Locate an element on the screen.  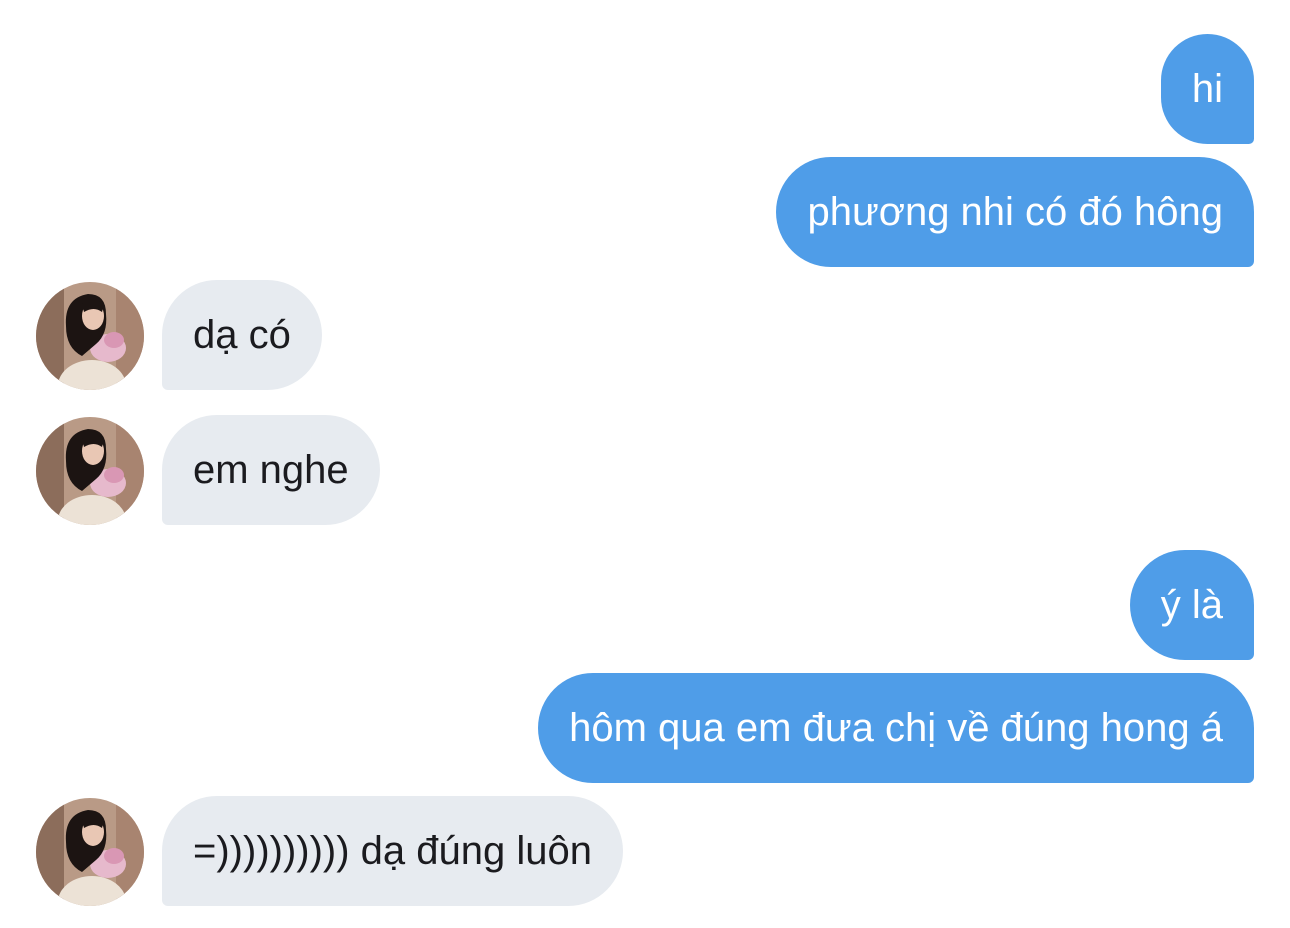
received-message-bubble: =)))))))))) dạ đúng luôn is located at coordinates (393, 851).